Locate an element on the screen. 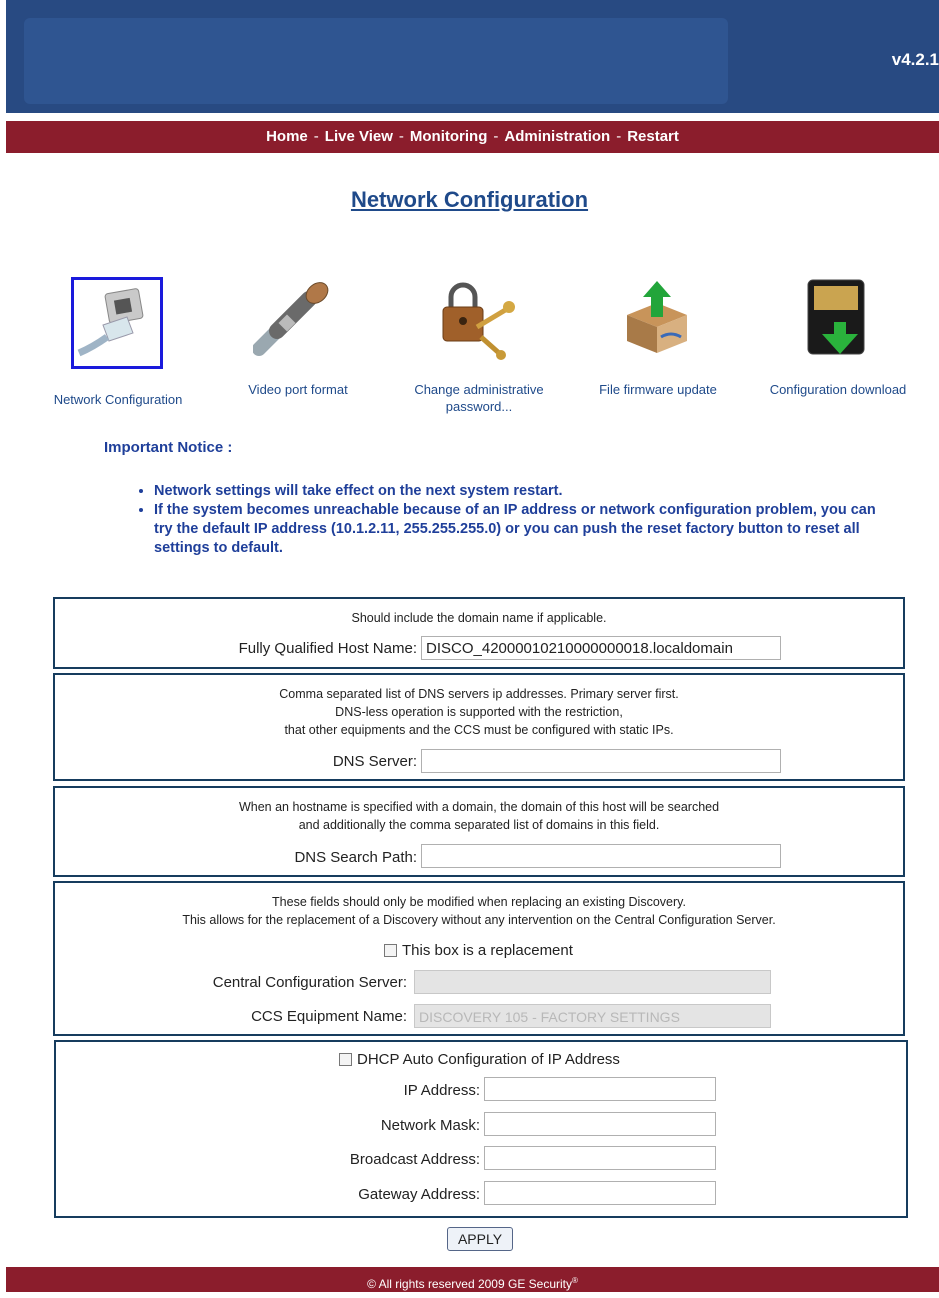 Image resolution: width=939 pixels, height=1298 pixels. hostname-input: DISCO_42000010210000000018.localdomain is located at coordinates (601, 648).